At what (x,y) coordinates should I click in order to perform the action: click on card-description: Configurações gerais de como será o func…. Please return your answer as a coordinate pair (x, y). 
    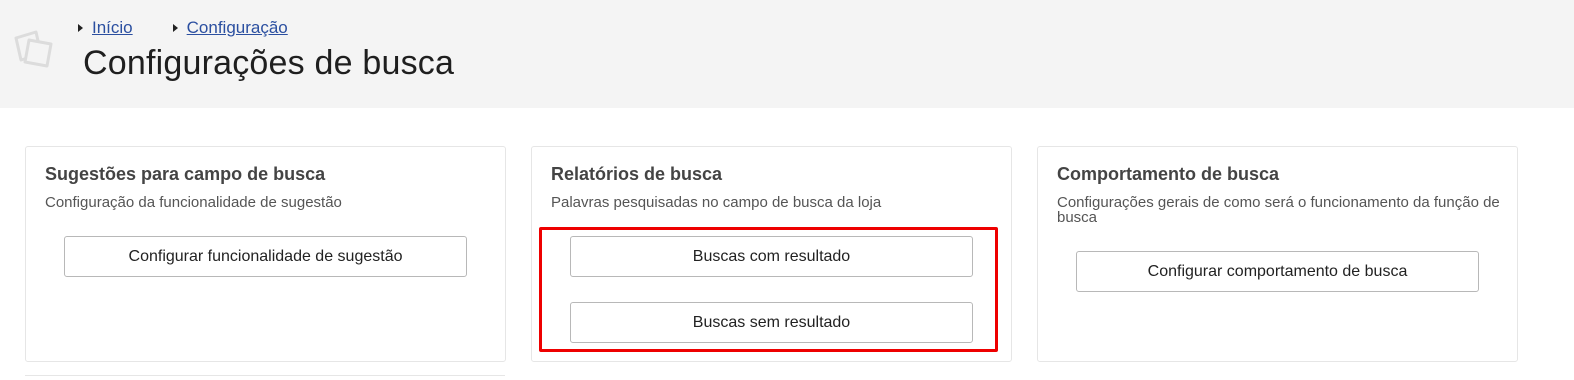
    Looking at the image, I should click on (1278, 210).